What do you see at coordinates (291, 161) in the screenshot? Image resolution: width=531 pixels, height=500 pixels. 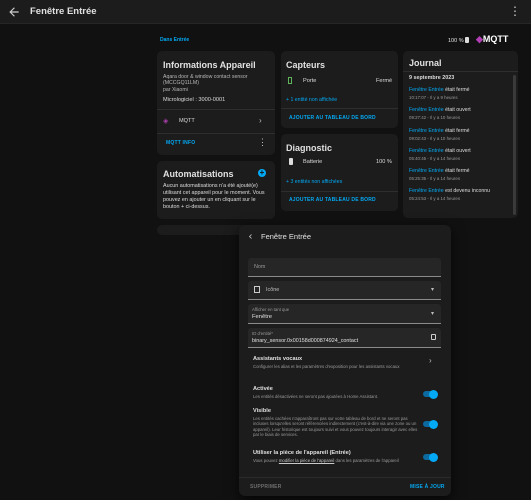 I see `battery-sensor-icon` at bounding box center [291, 161].